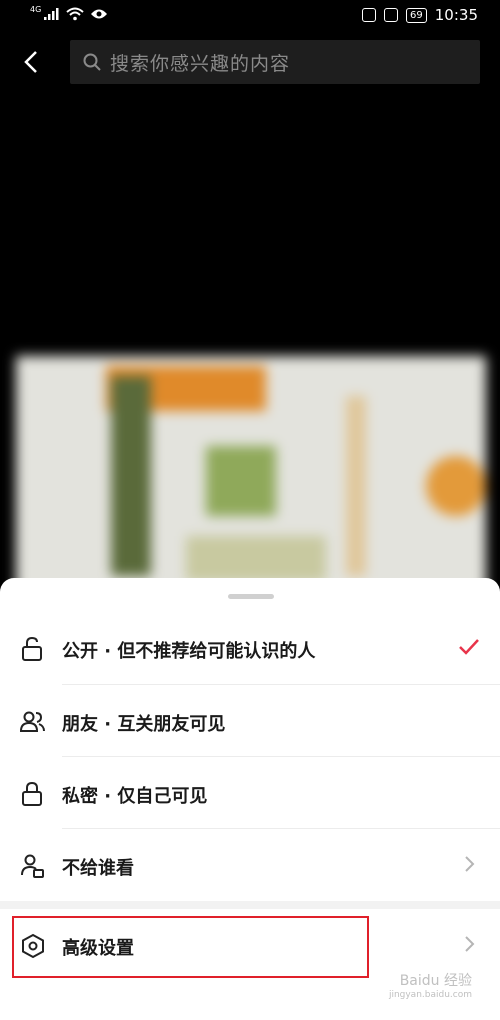 The width and height of the screenshot is (500, 1020). Describe the element at coordinates (33, 946) in the screenshot. I see `hexagon-settings-icon` at that location.